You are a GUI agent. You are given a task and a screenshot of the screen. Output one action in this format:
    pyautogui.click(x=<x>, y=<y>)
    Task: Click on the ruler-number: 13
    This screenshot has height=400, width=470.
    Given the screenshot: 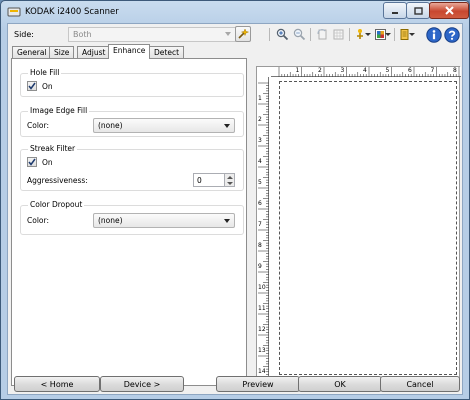 What is the action you would take?
    pyautogui.click(x=262, y=350)
    